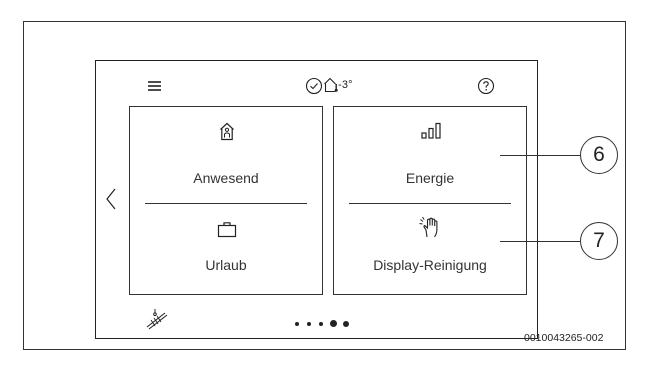 Image resolution: width=653 pixels, height=381 pixels. I want to click on check-circle-icon, so click(314, 86).